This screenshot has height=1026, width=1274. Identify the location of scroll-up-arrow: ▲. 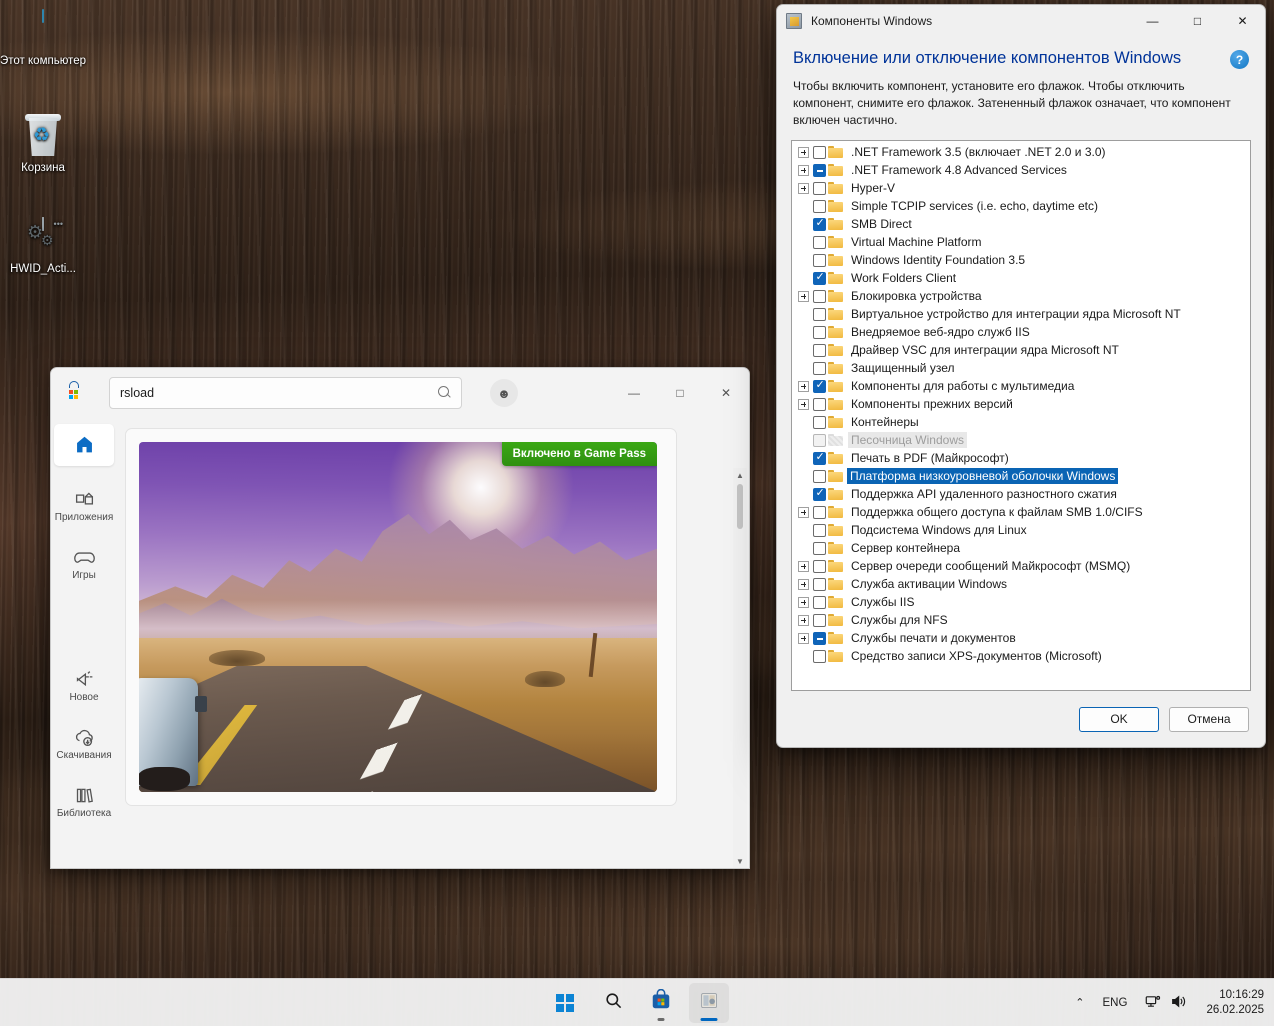
(740, 475).